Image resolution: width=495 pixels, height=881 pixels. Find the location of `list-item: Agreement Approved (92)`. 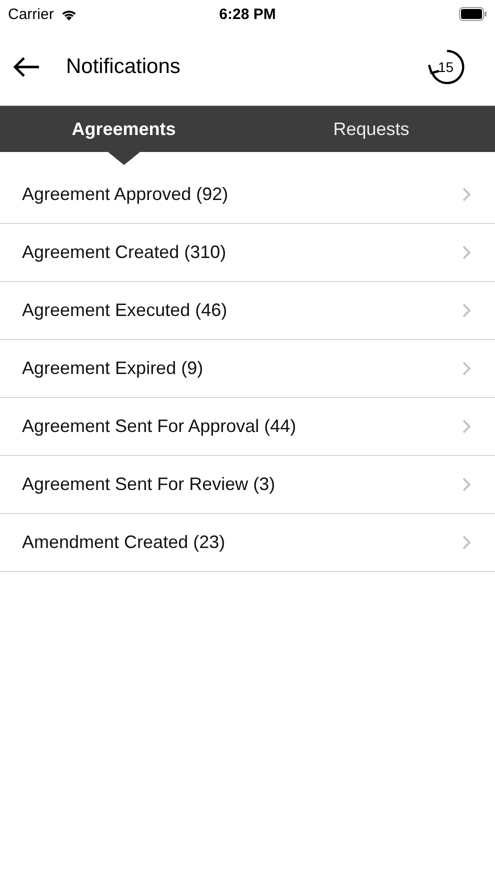

list-item: Agreement Approved (92) is located at coordinates (247, 195).